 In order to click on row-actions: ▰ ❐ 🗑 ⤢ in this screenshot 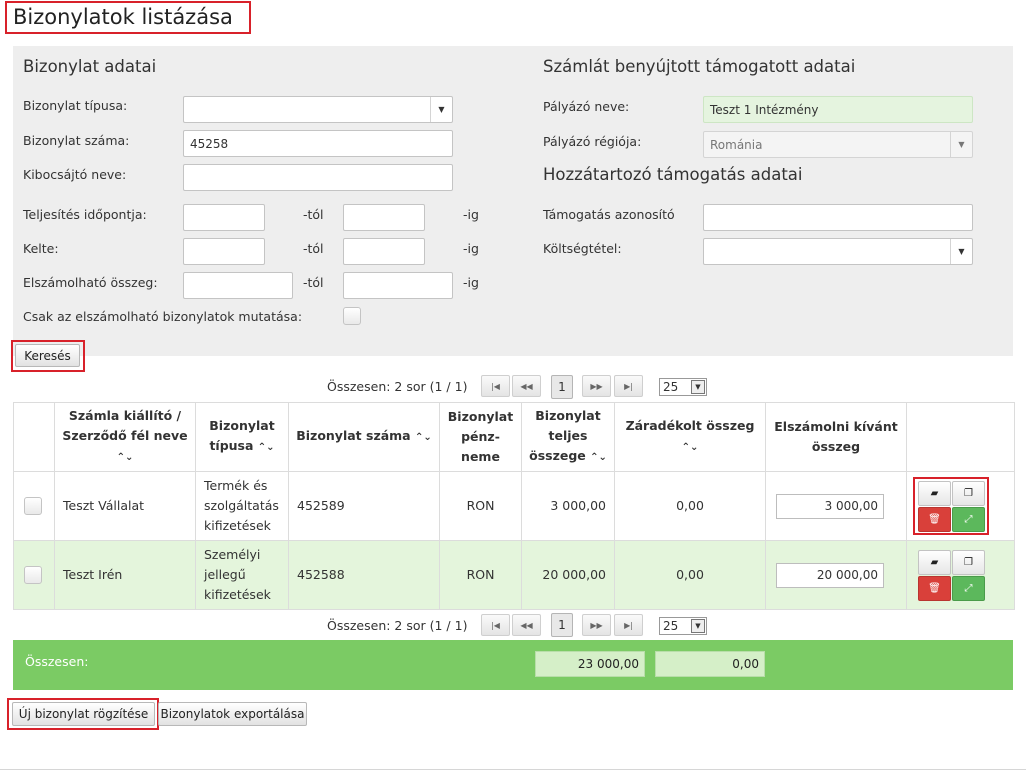, I will do `click(951, 575)`.